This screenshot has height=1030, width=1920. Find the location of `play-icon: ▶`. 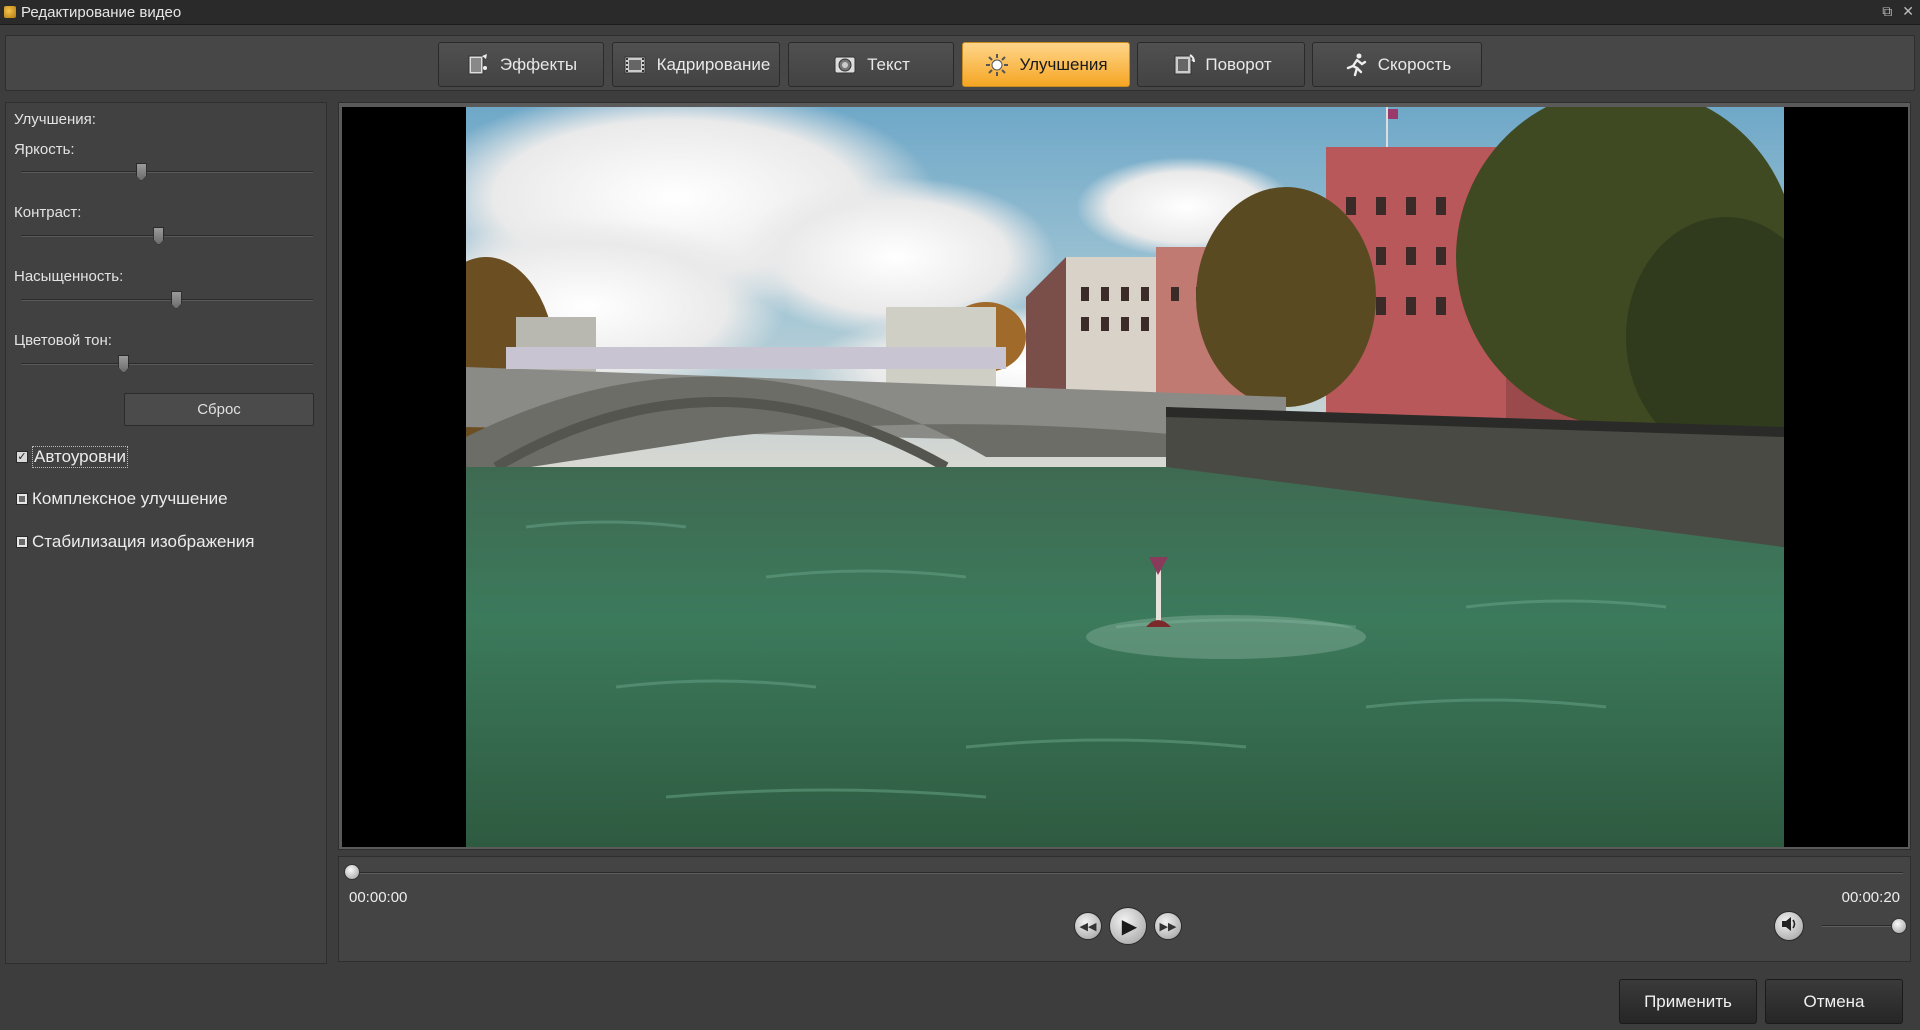

play-icon: ▶ is located at coordinates (1129, 926).